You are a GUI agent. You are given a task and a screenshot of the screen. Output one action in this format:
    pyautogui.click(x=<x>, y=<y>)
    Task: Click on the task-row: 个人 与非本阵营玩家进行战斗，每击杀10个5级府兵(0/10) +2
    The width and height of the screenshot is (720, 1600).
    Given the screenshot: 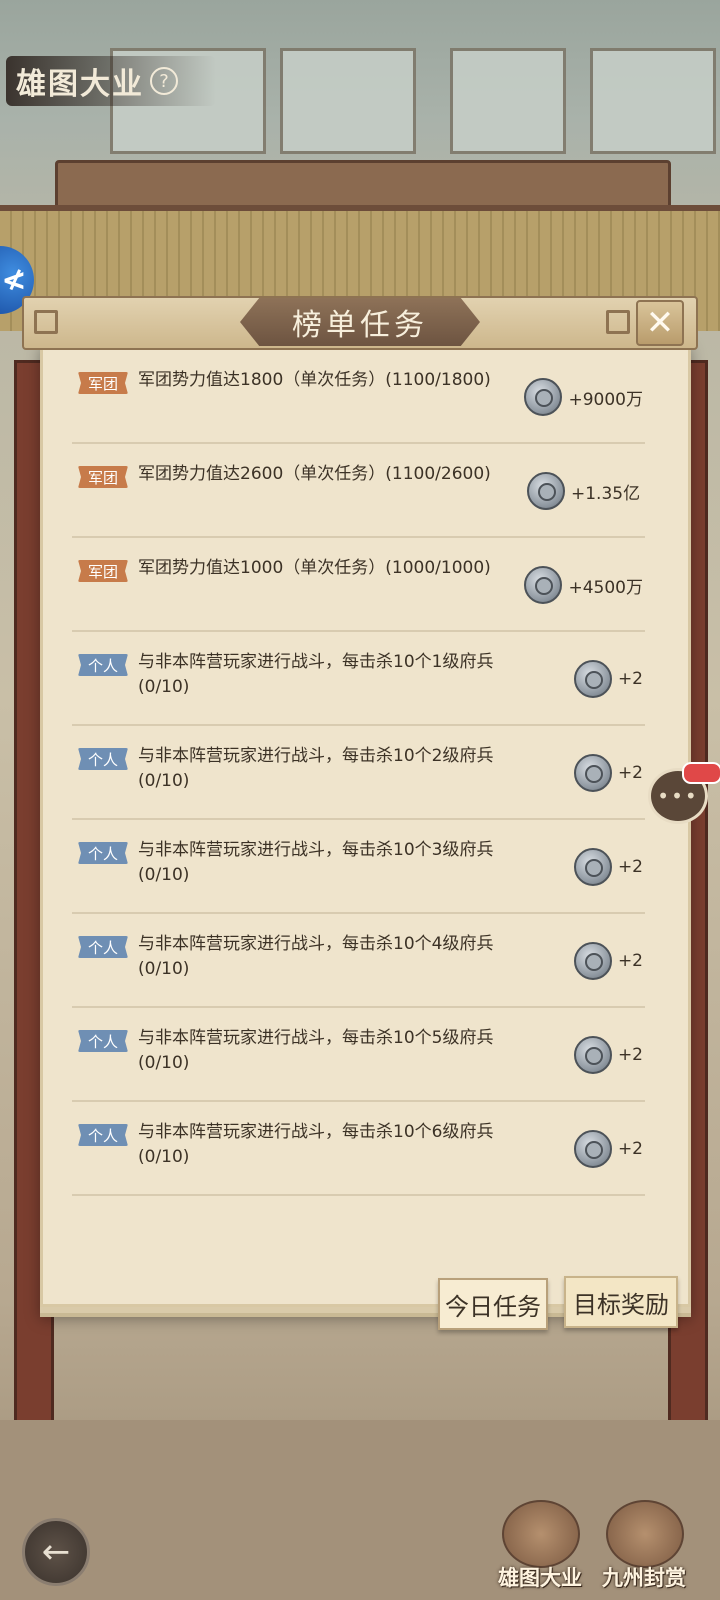 What is the action you would take?
    pyautogui.click(x=358, y=1055)
    